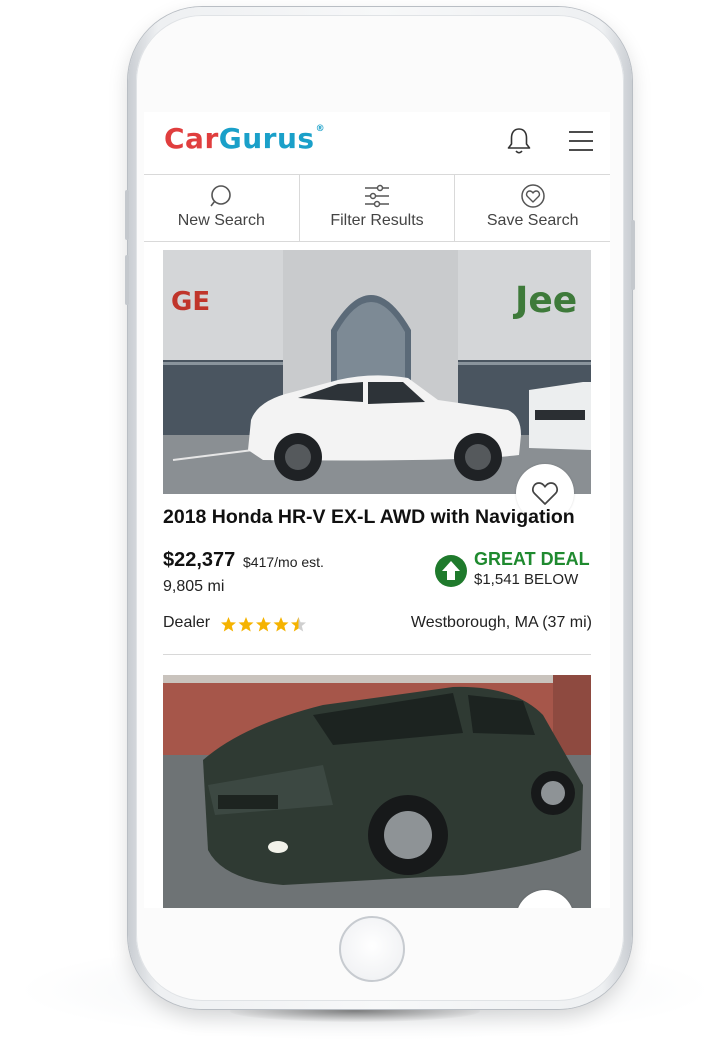  What do you see at coordinates (377, 220) in the screenshot?
I see `filter-results-label: Filter Results` at bounding box center [377, 220].